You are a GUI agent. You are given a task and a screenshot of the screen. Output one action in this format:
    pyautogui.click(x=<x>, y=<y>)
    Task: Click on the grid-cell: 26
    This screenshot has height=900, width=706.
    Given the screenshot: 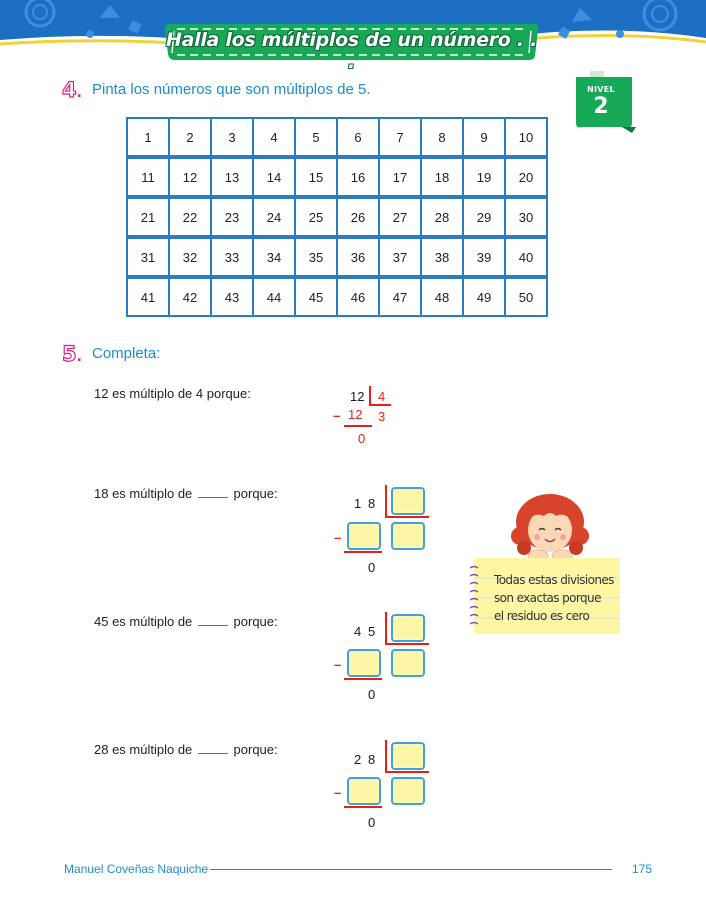 What is the action you would take?
    pyautogui.click(x=359, y=219)
    